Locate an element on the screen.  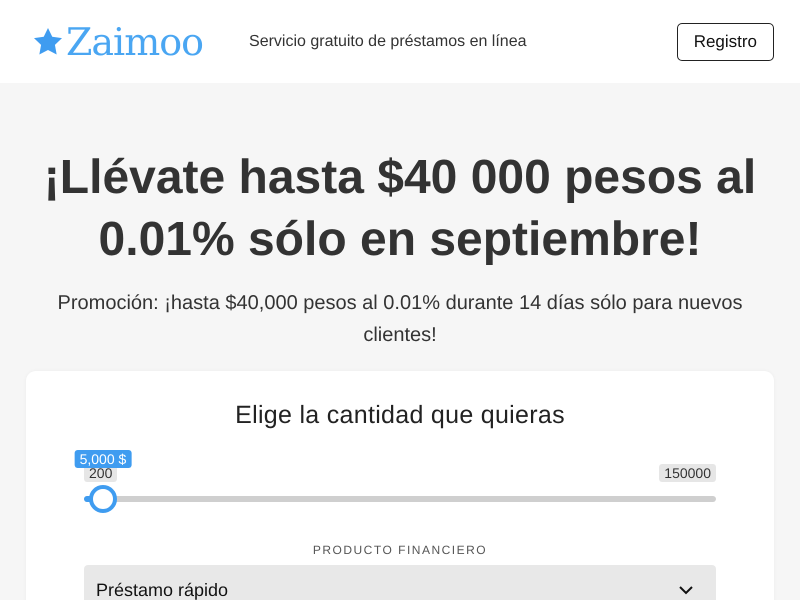
chevron-down-icon is located at coordinates (686, 590).